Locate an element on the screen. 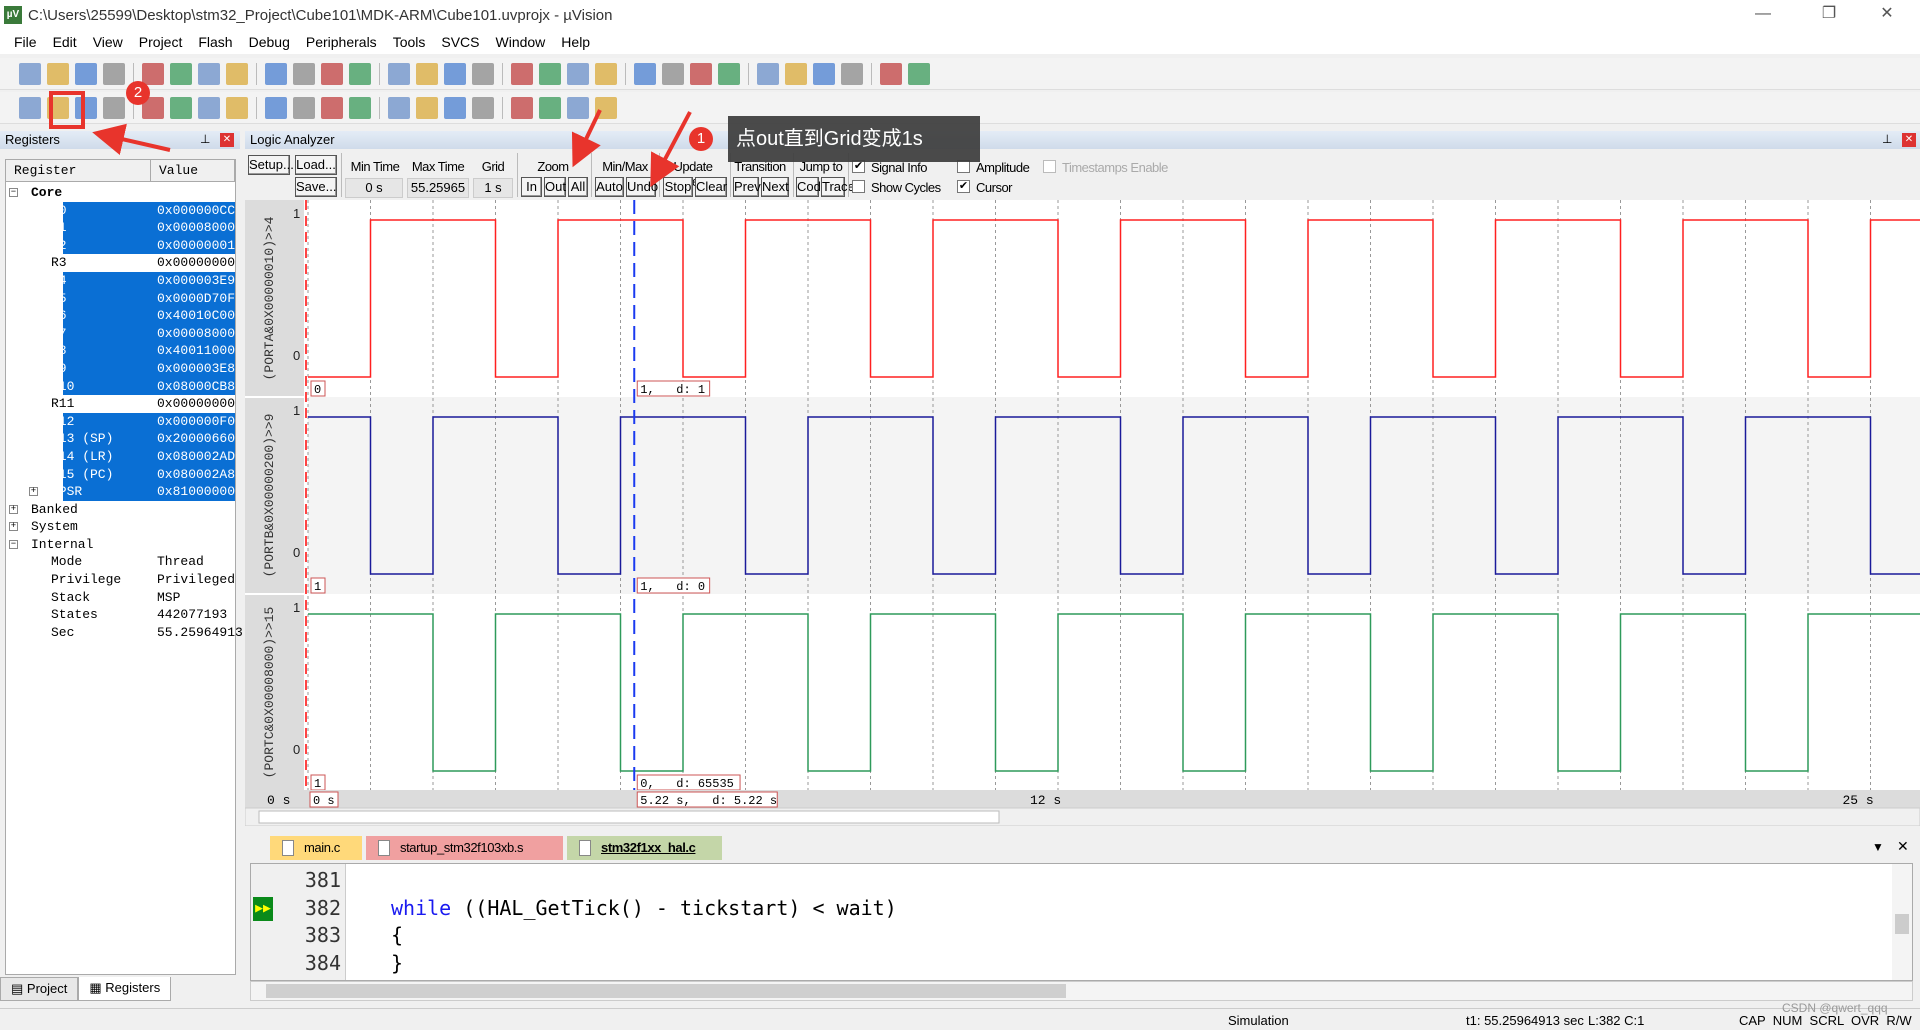 This screenshot has width=1920, height=1030. menu-file: File is located at coordinates (25, 42).